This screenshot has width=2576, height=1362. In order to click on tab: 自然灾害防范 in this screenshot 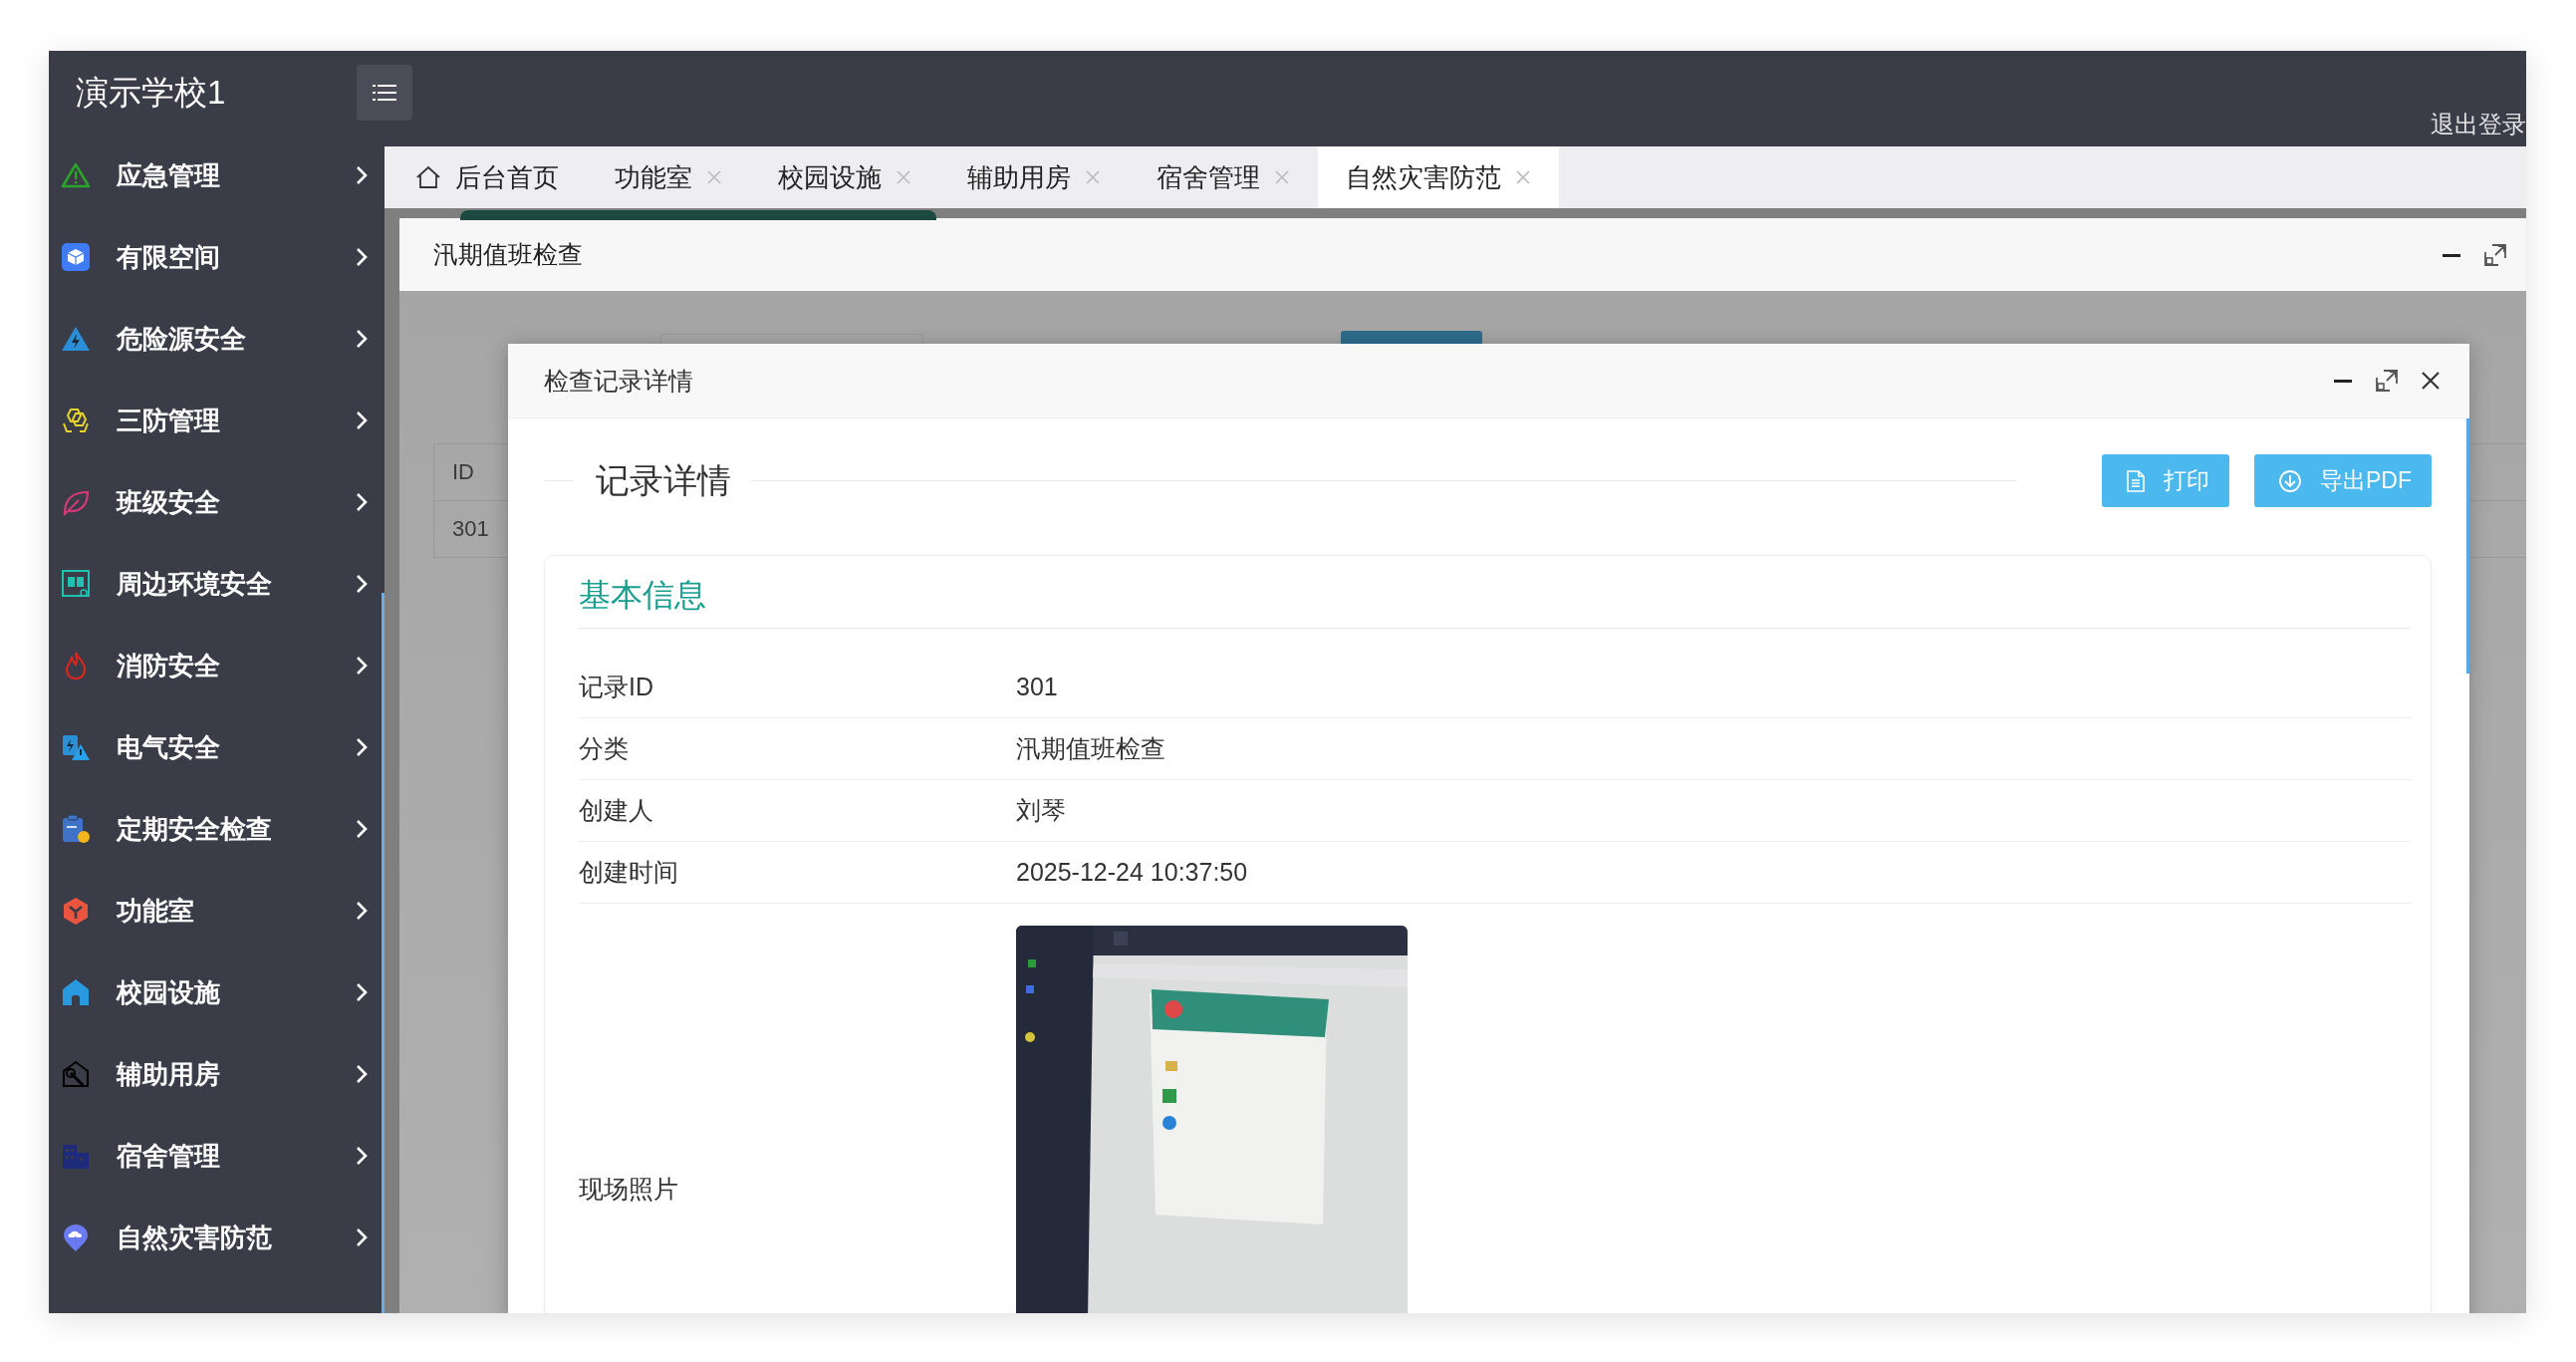, I will do `click(1438, 177)`.